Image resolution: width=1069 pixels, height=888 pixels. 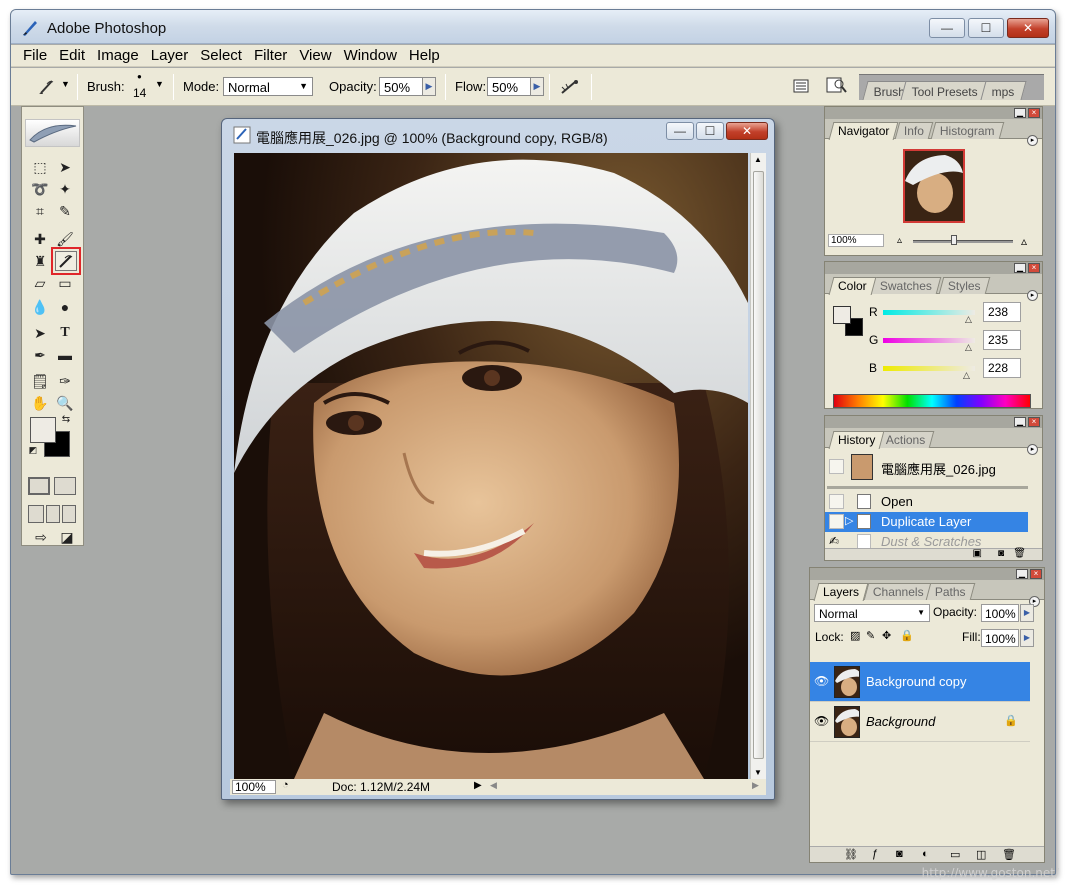 I want to click on blue-slider-handle-icon: △, so click(x=966, y=375).